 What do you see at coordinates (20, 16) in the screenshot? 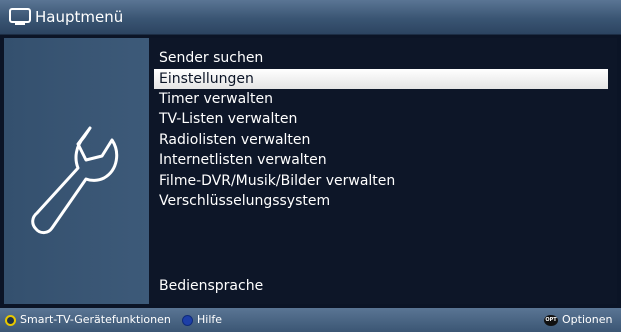
I see `tv-icon` at bounding box center [20, 16].